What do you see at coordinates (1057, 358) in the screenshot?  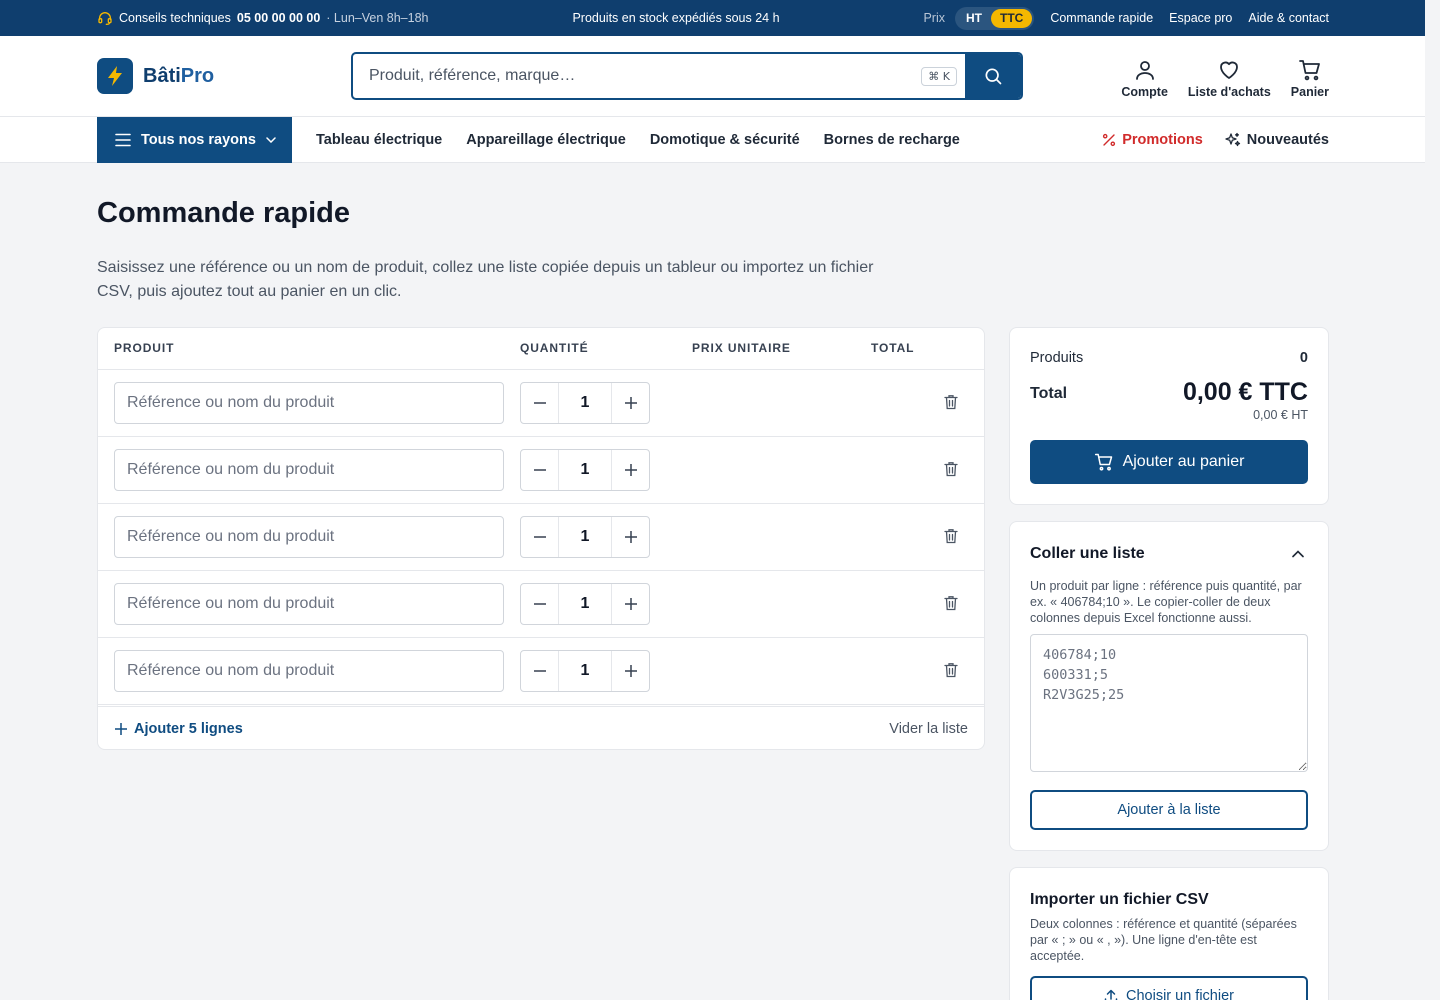 I see `products-label: Produits` at bounding box center [1057, 358].